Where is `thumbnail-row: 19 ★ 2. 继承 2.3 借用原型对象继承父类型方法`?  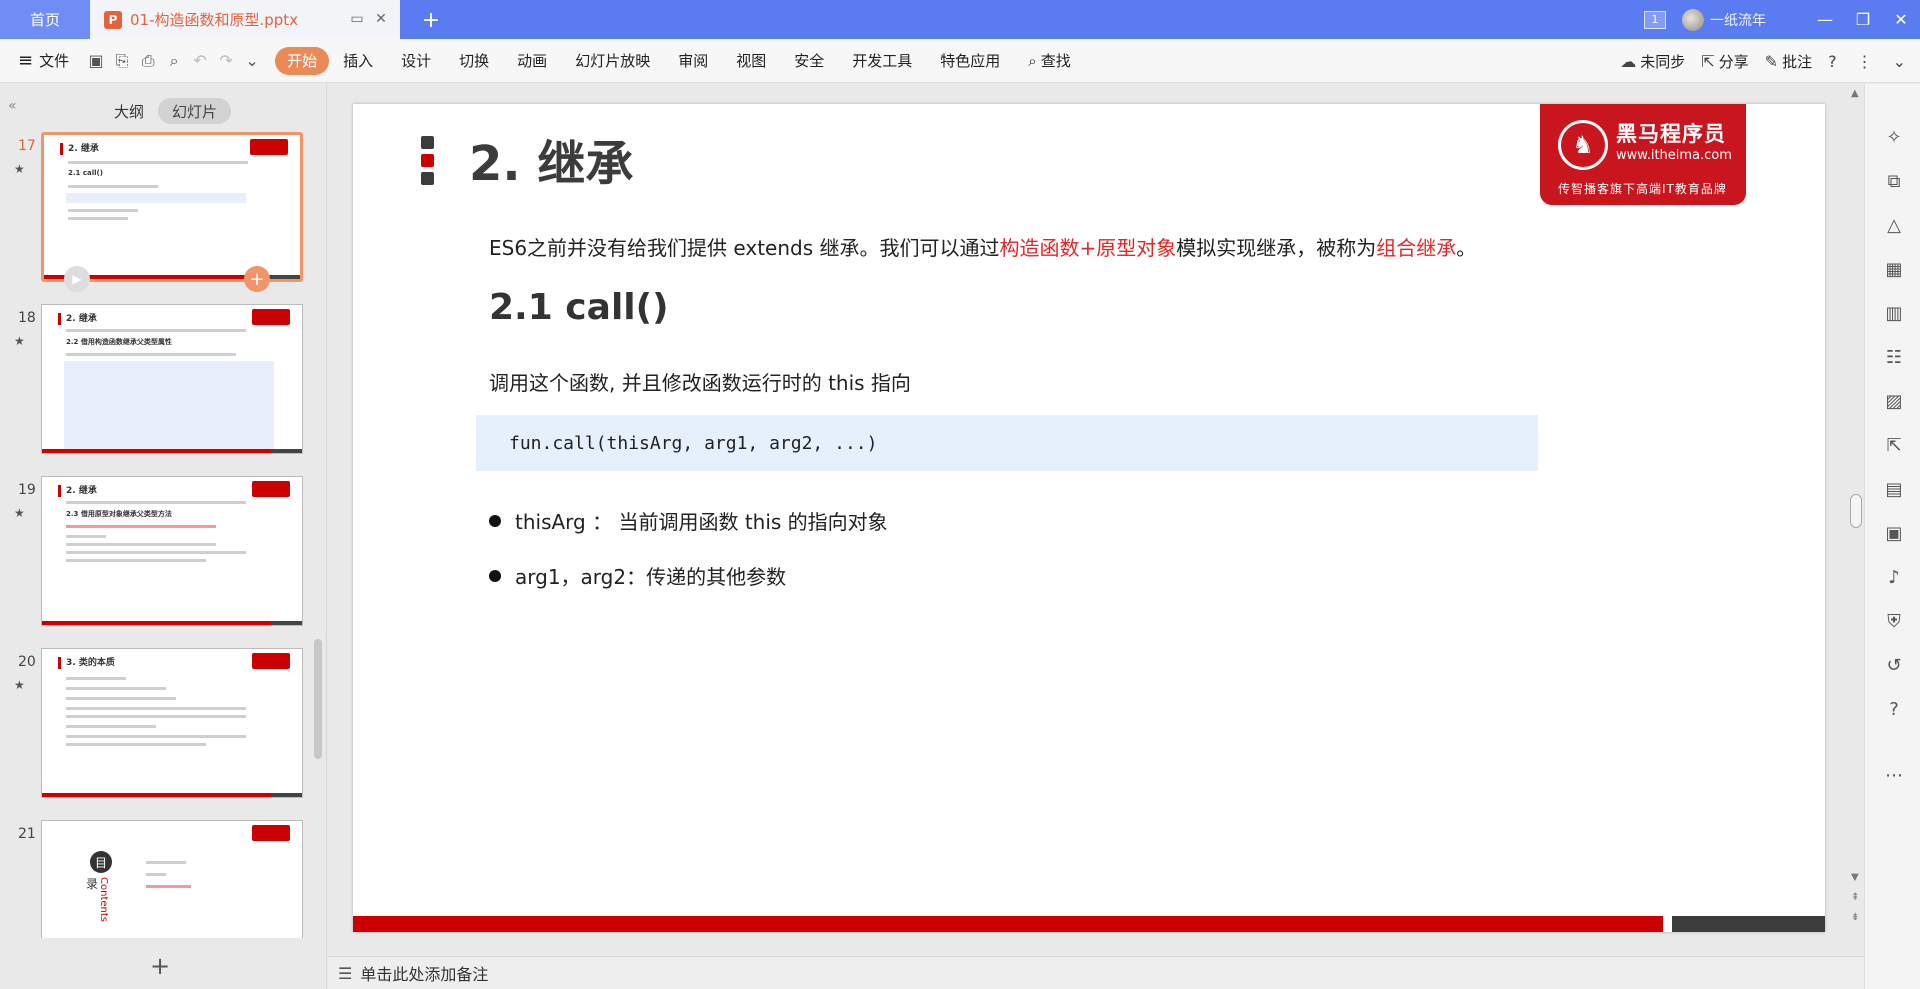 thumbnail-row: 19 ★ 2. 继承 2.3 借用原型对象继承父类型方法 is located at coordinates (155, 556).